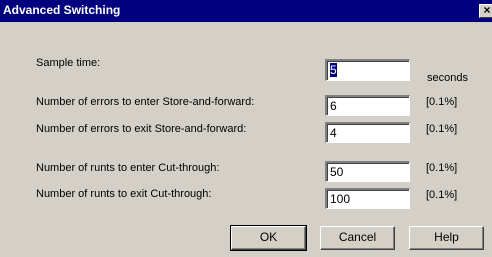 This screenshot has width=492, height=257. Describe the element at coordinates (357, 238) in the screenshot. I see `cancel-button: Cancel` at that location.